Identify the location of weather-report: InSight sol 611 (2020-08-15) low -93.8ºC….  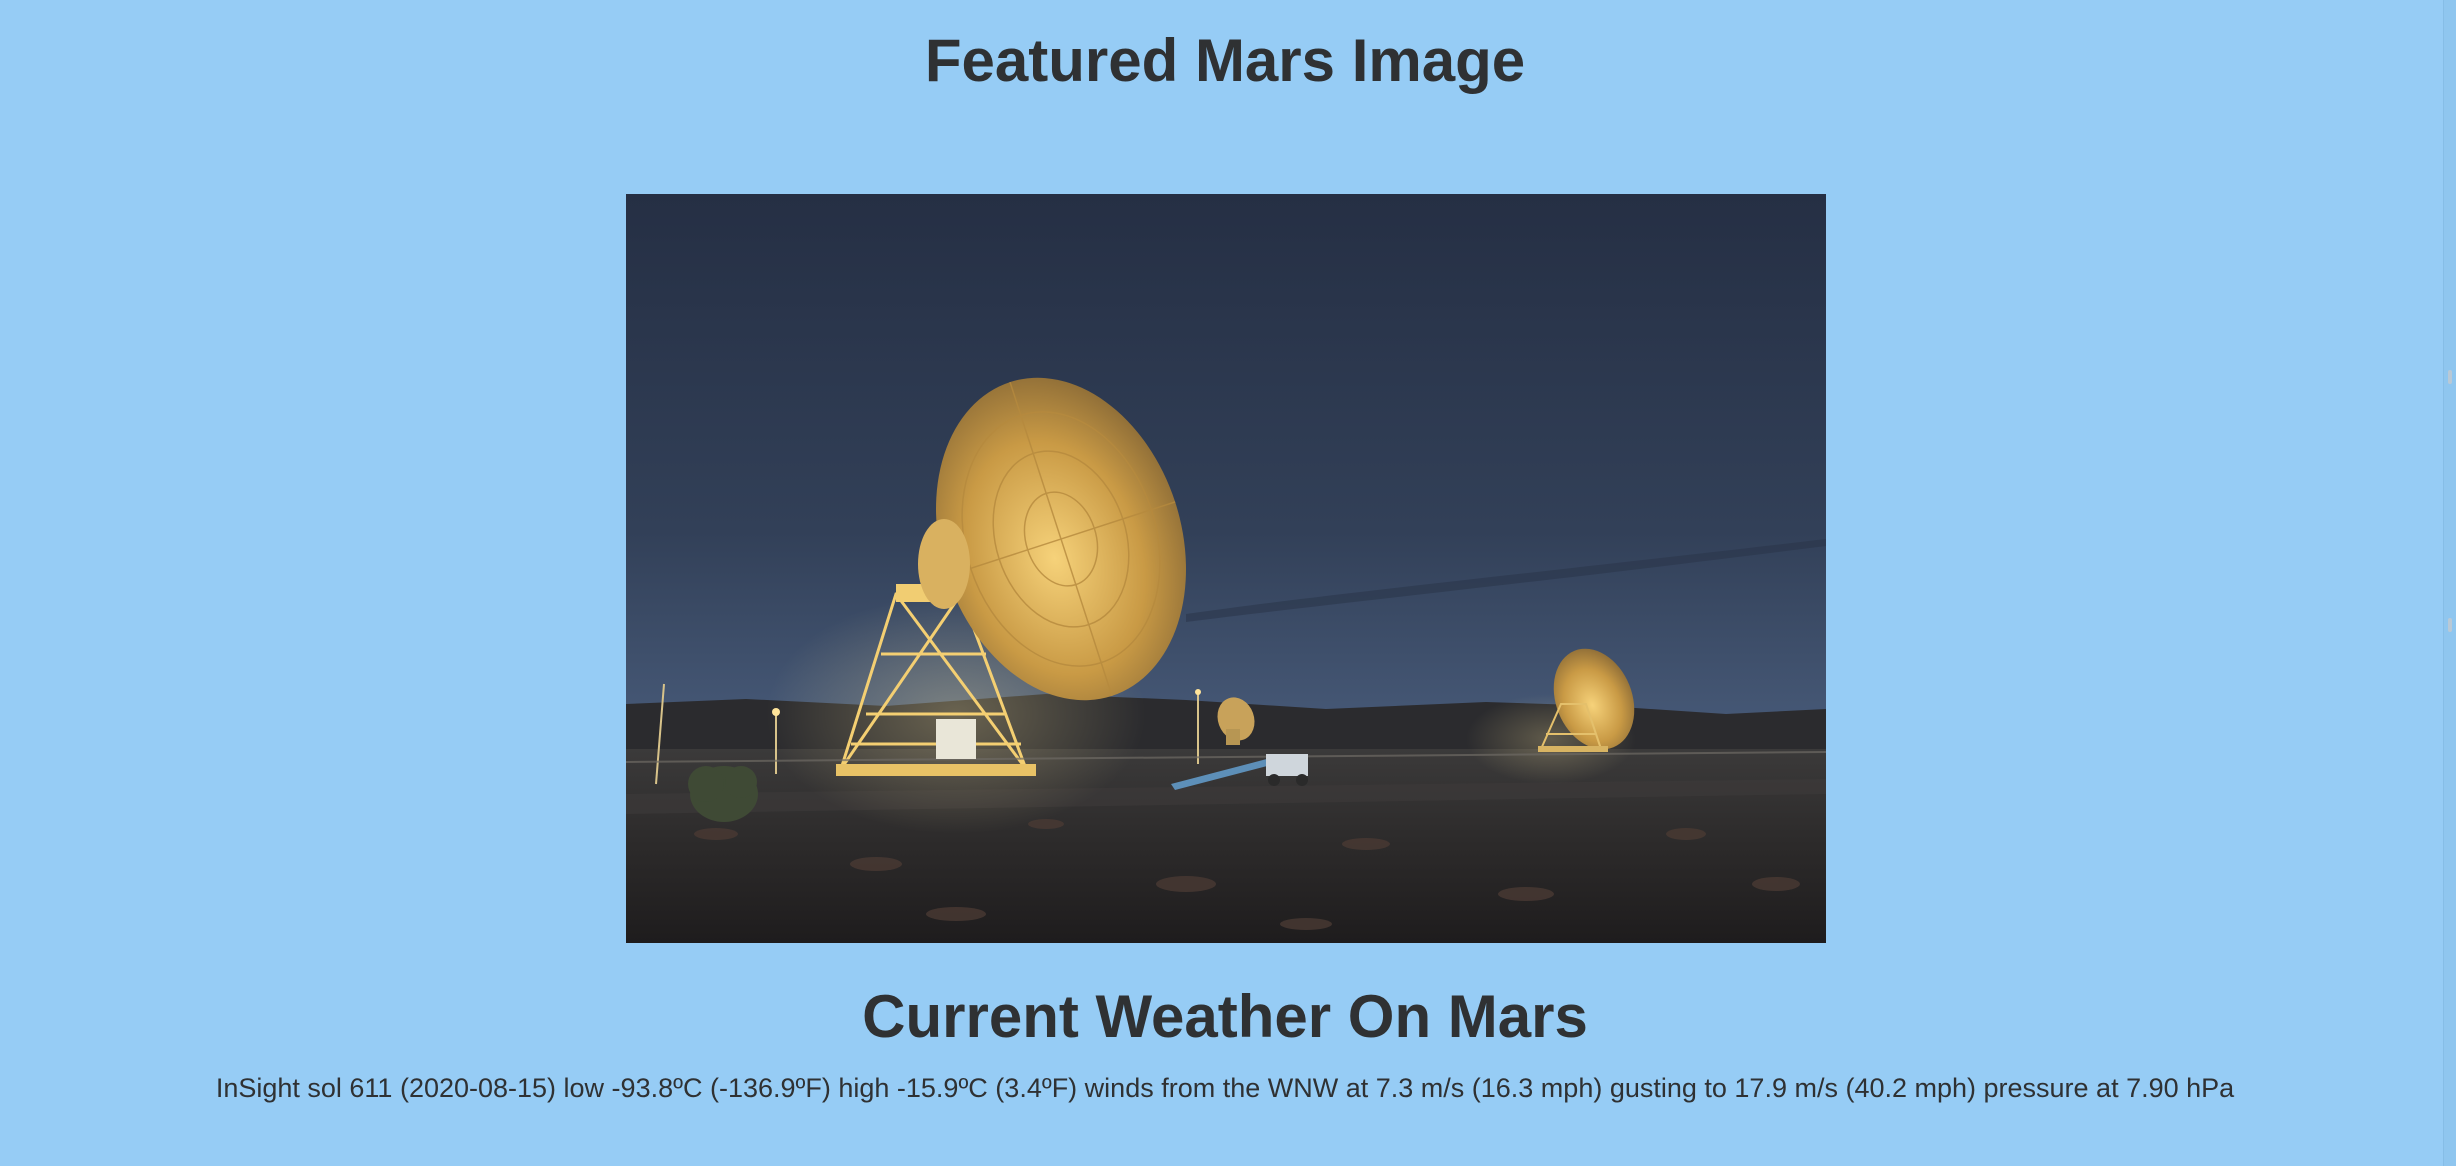
(1225, 1088).